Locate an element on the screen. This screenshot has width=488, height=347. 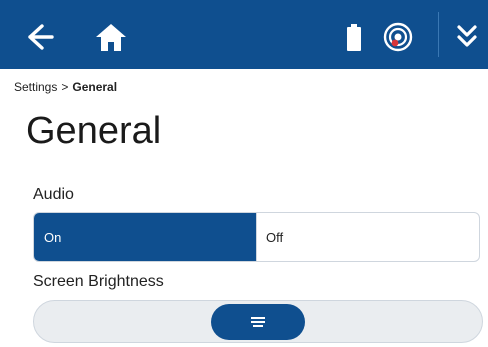
grip-lines-icon is located at coordinates (258, 322).